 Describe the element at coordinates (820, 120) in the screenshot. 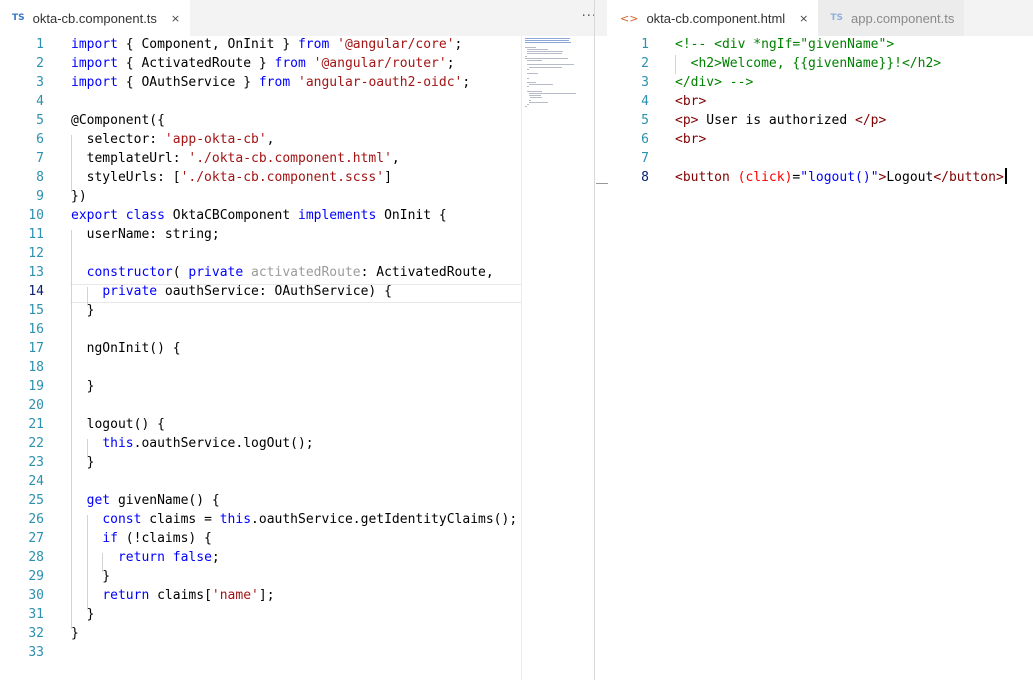

I see `code-line: 5 <p> User is authorized </p>` at that location.